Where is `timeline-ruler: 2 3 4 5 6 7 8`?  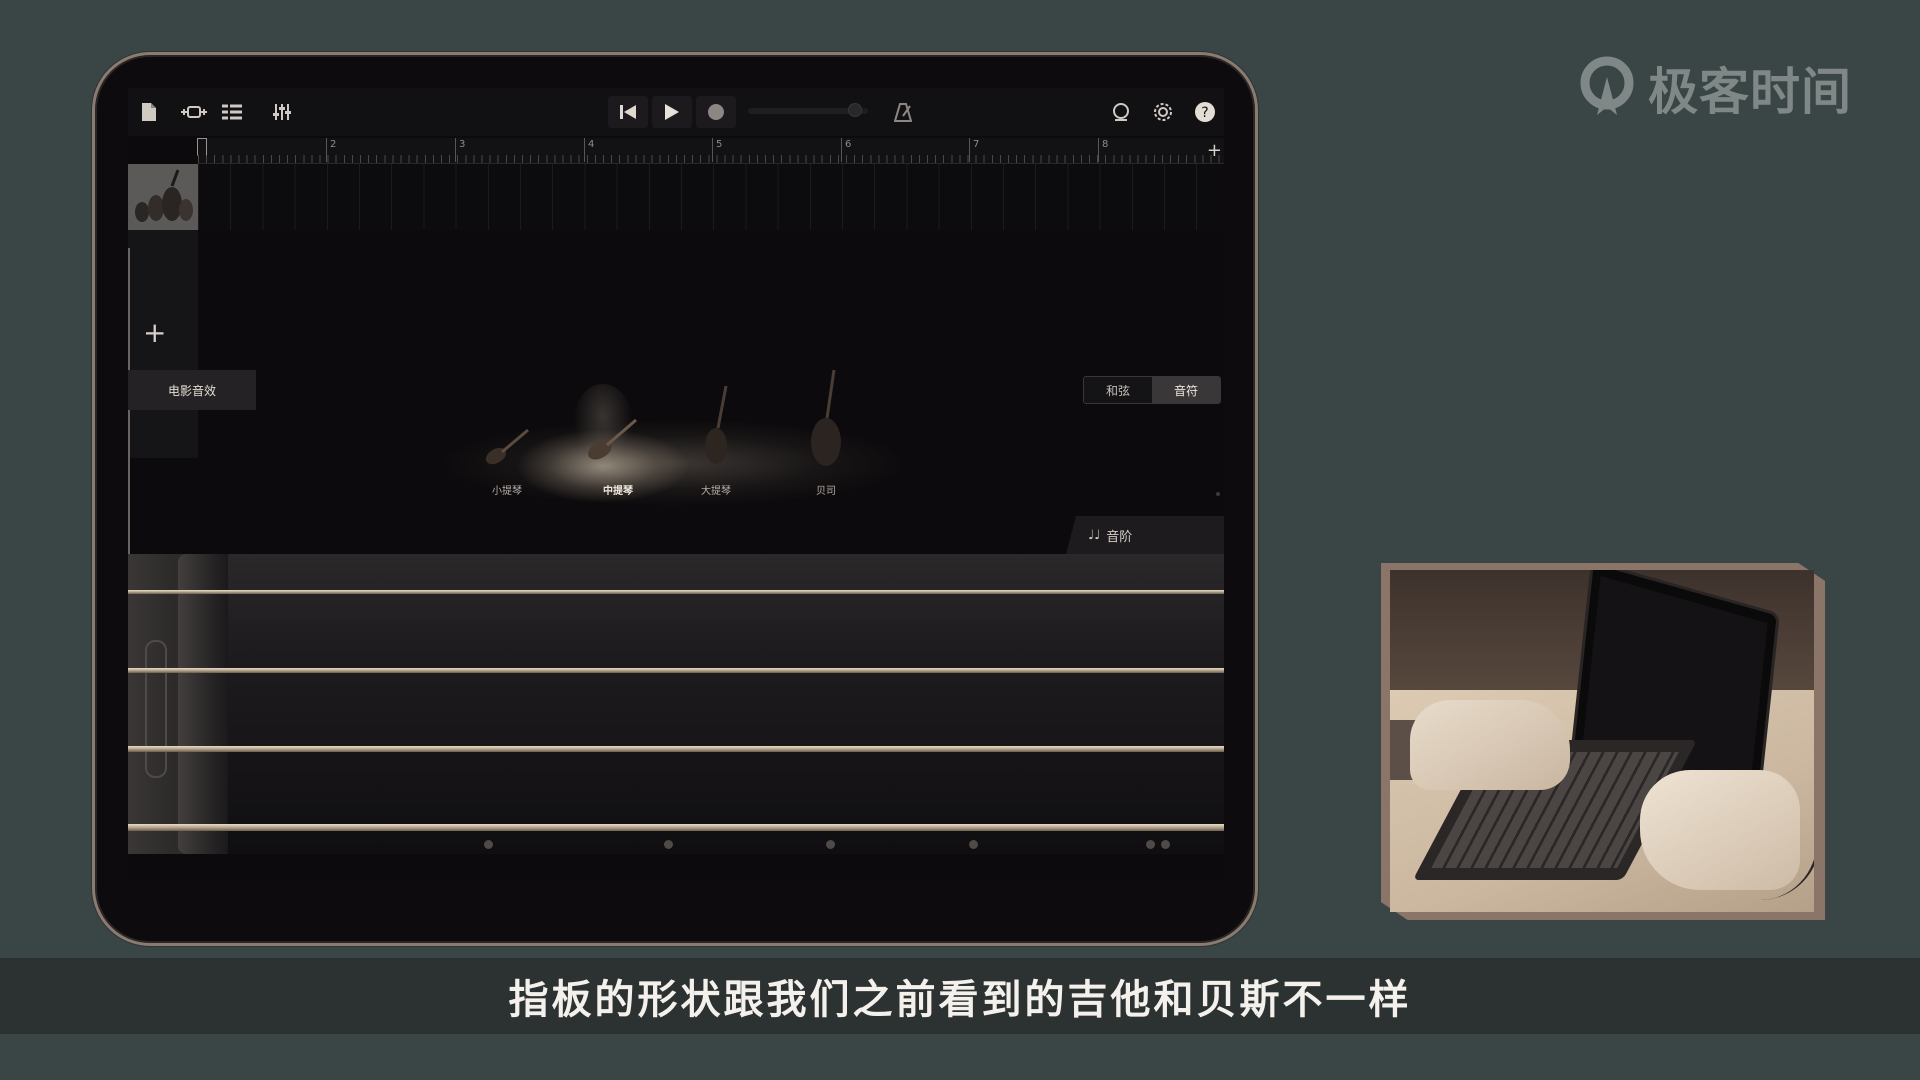 timeline-ruler: 2 3 4 5 6 7 8 is located at coordinates (711, 151).